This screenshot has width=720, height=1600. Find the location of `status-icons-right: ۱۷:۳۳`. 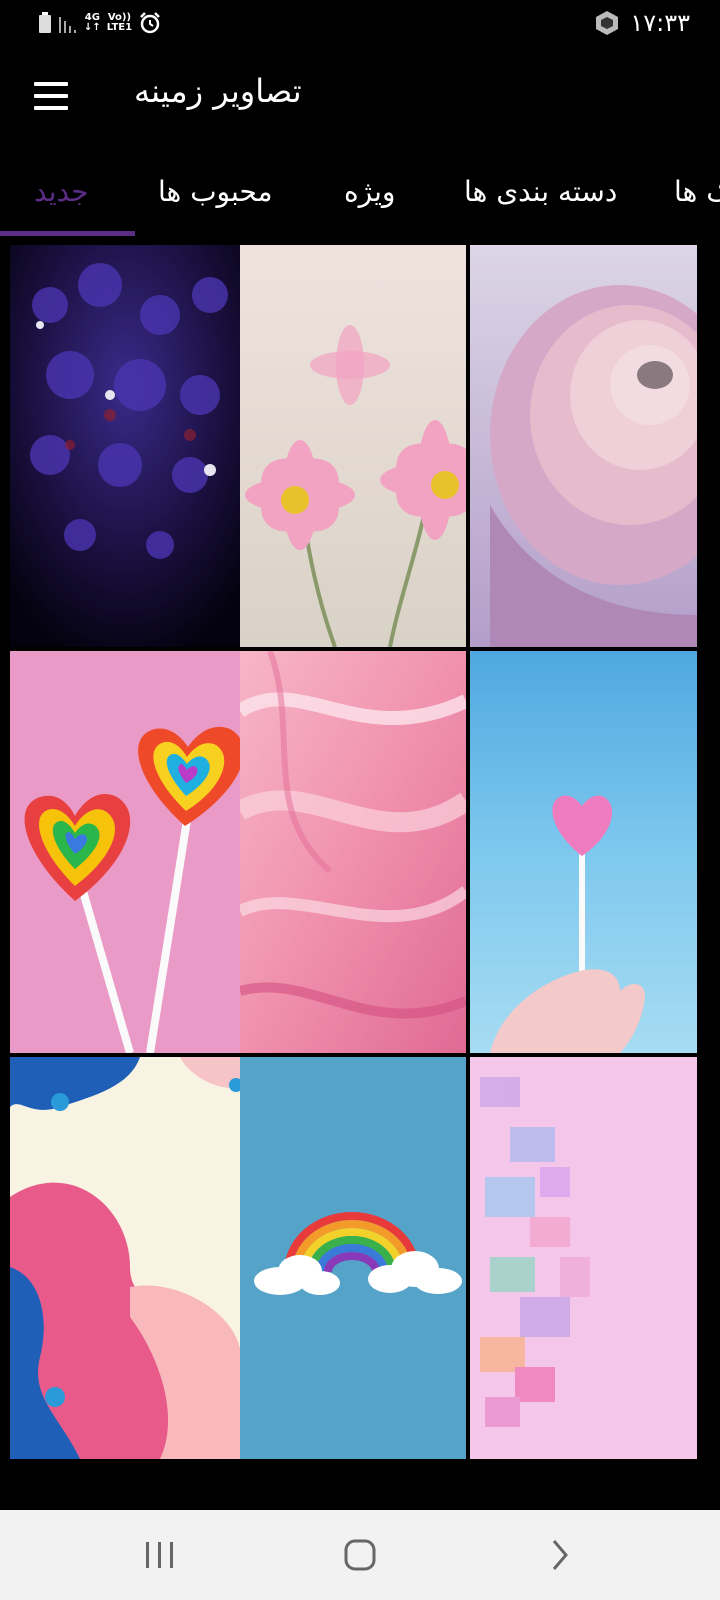

status-icons-right: ۱۷:۳۳ is located at coordinates (642, 23).